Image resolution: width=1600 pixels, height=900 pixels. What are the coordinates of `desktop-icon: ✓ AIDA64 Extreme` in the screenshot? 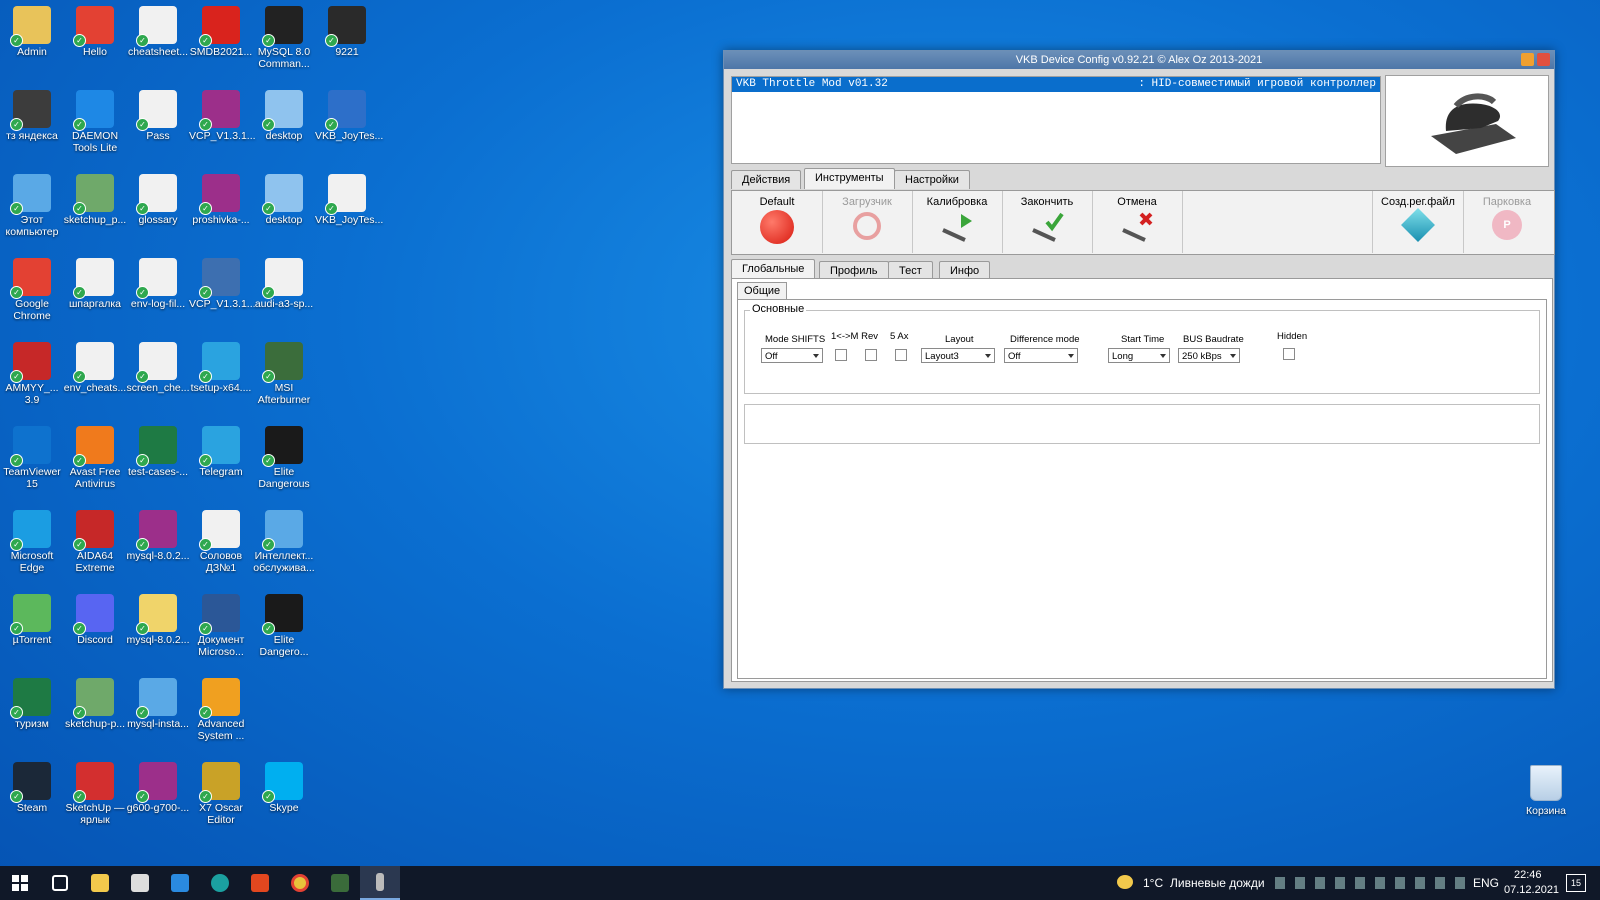 It's located at (95, 541).